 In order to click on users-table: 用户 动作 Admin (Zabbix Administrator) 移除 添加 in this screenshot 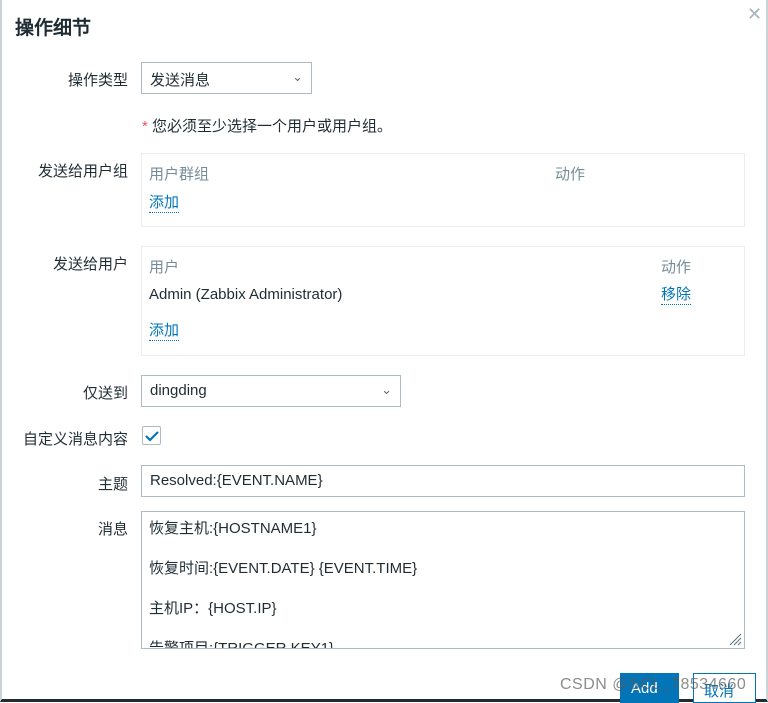, I will do `click(443, 301)`.